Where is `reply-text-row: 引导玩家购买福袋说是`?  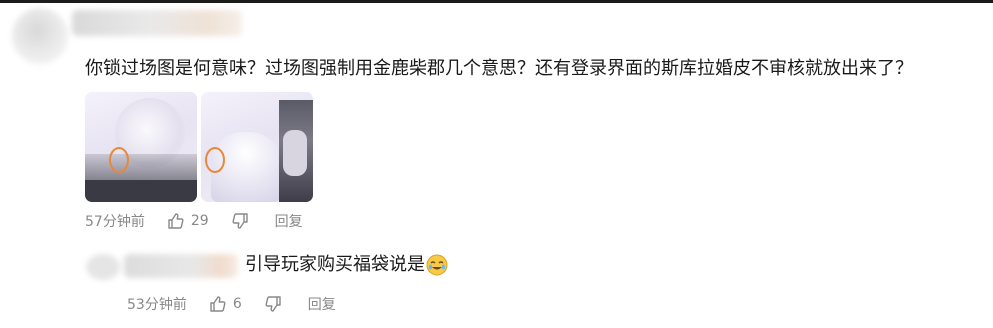
reply-text-row: 引导玩家购买福袋说是 is located at coordinates (346, 265).